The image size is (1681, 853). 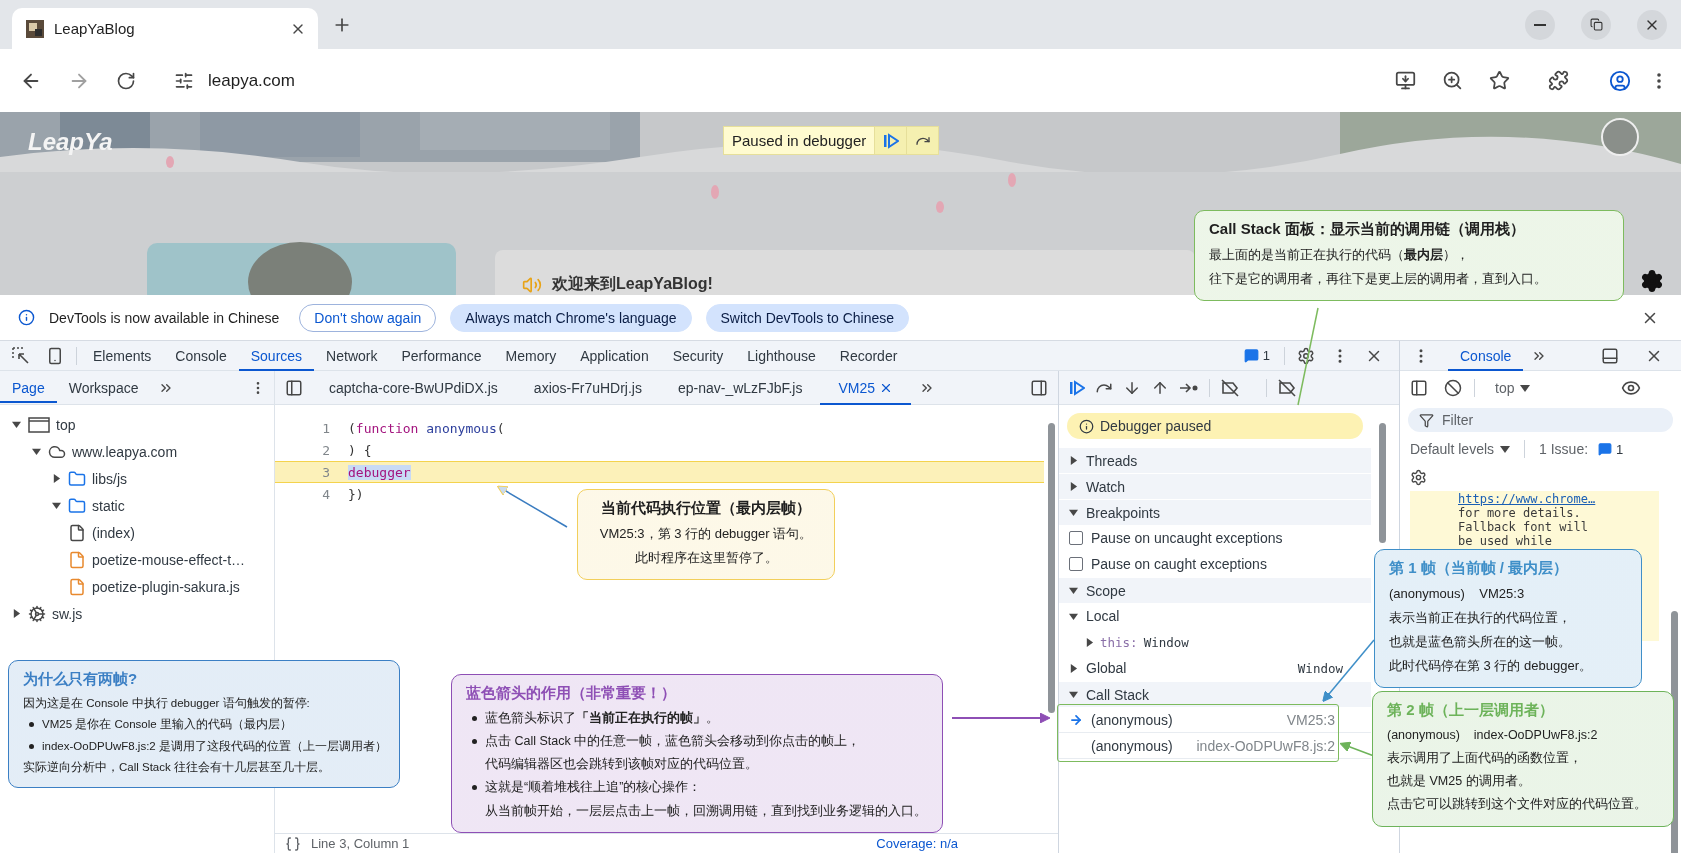 I want to click on frame-location: index-OoDPUwF8.js:2, so click(x=1265, y=745).